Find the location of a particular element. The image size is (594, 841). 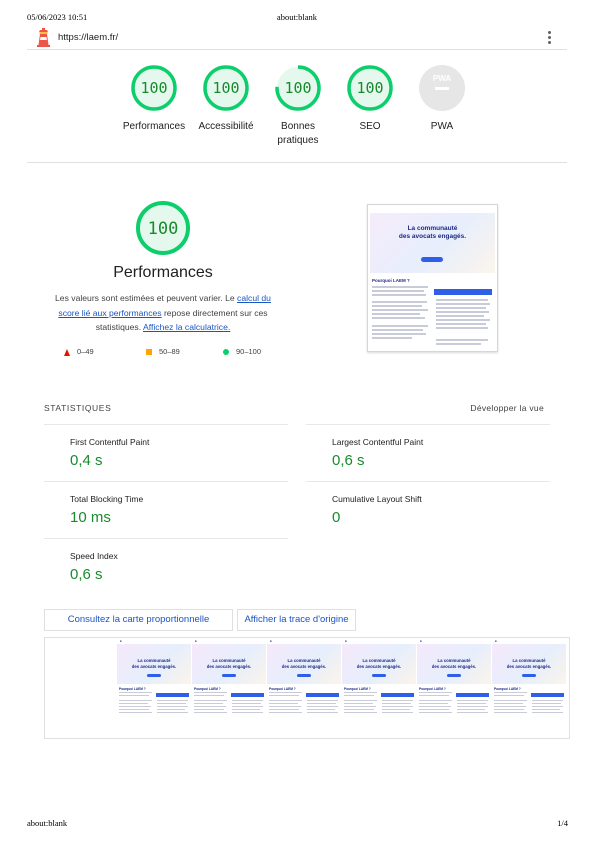

metric-cls: Cumulative Layout Shift 0 is located at coordinates (428, 509).